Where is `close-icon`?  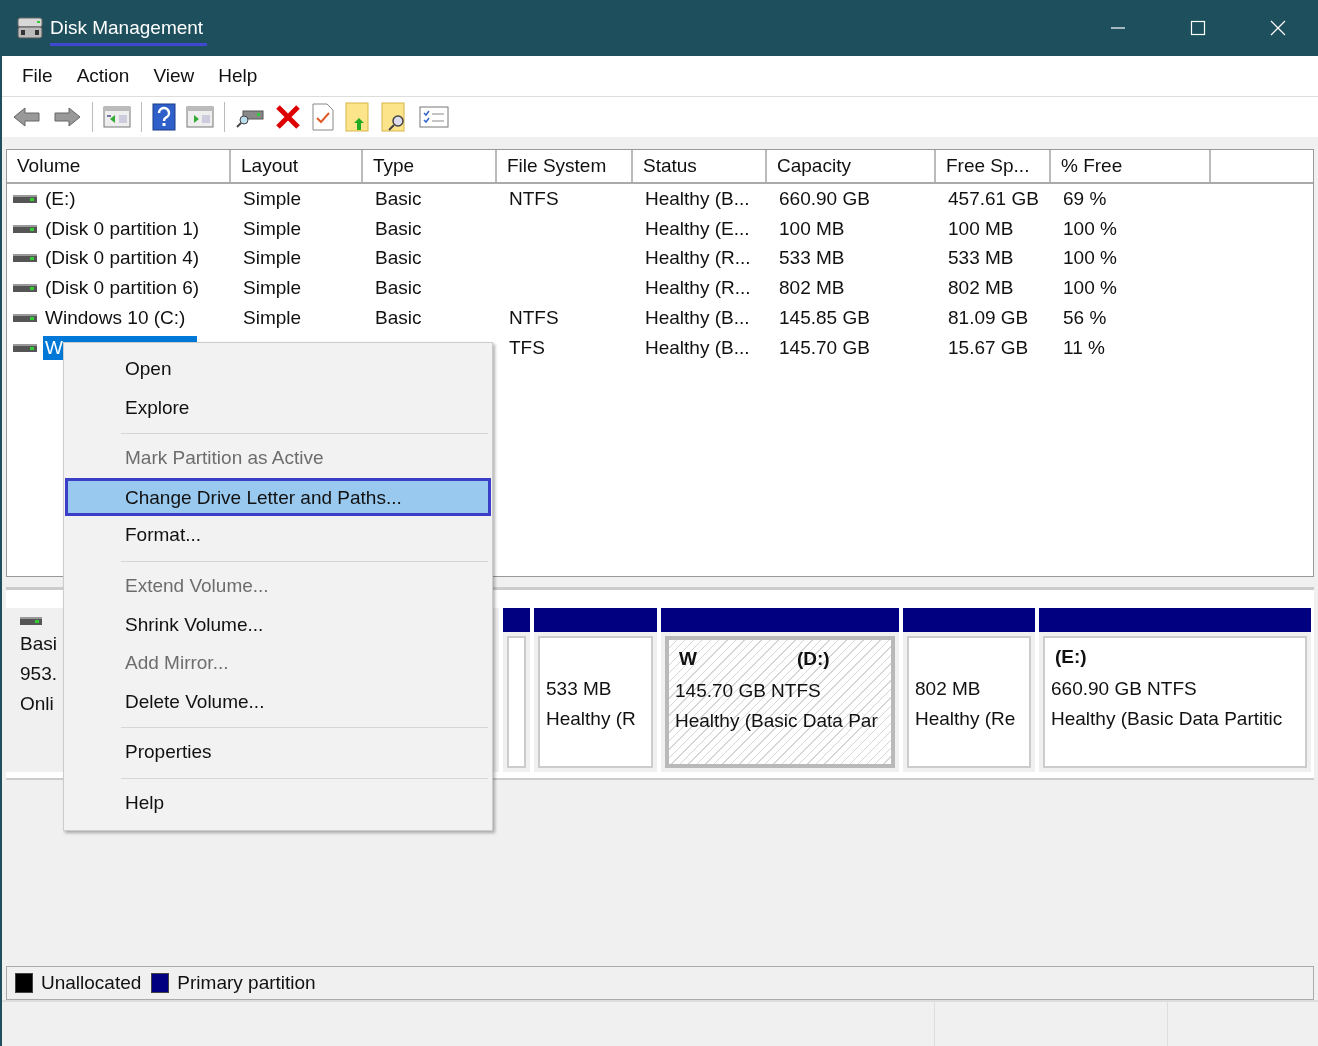 close-icon is located at coordinates (1278, 28).